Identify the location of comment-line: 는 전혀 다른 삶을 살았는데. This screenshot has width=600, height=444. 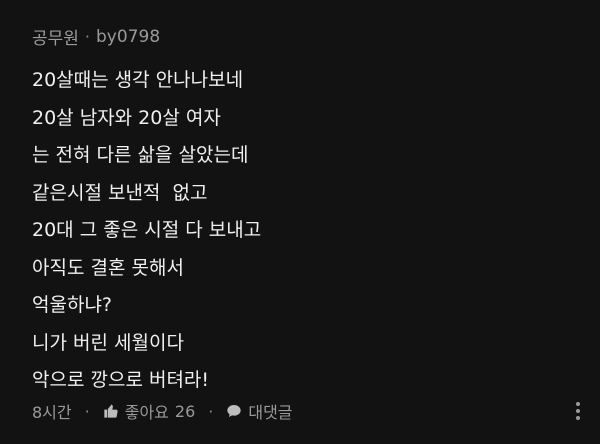
(140, 155).